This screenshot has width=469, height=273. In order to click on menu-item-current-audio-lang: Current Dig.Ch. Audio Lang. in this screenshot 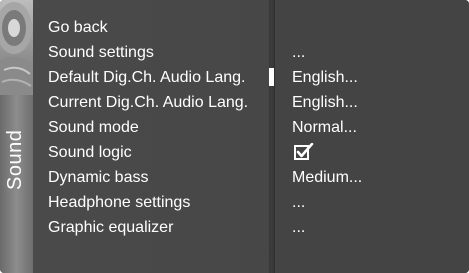, I will do `click(148, 102)`.